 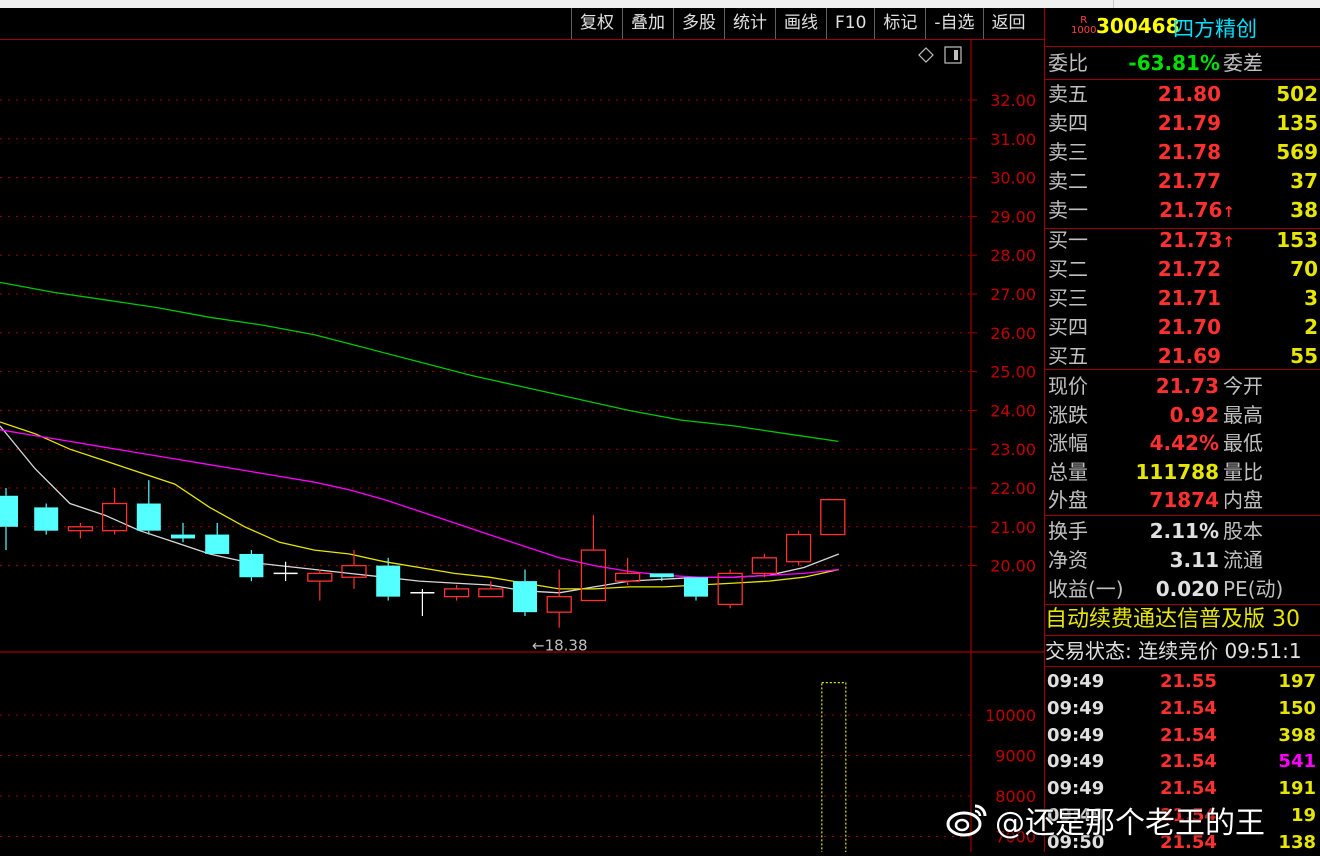 What do you see at coordinates (1243, 443) in the screenshot?
I see `stat-label2: 最低` at bounding box center [1243, 443].